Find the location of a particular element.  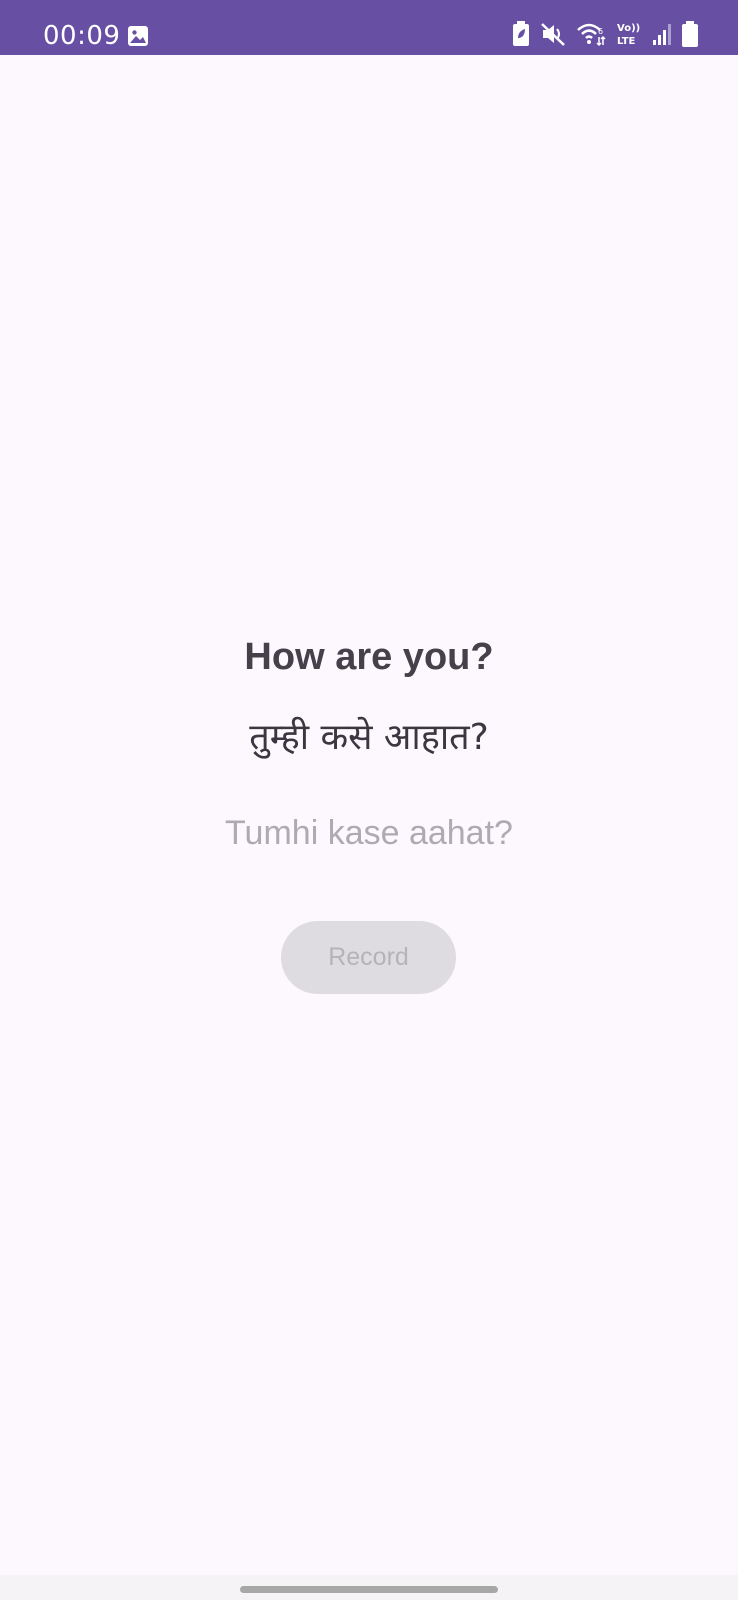

signal-icon is located at coordinates (662, 36).